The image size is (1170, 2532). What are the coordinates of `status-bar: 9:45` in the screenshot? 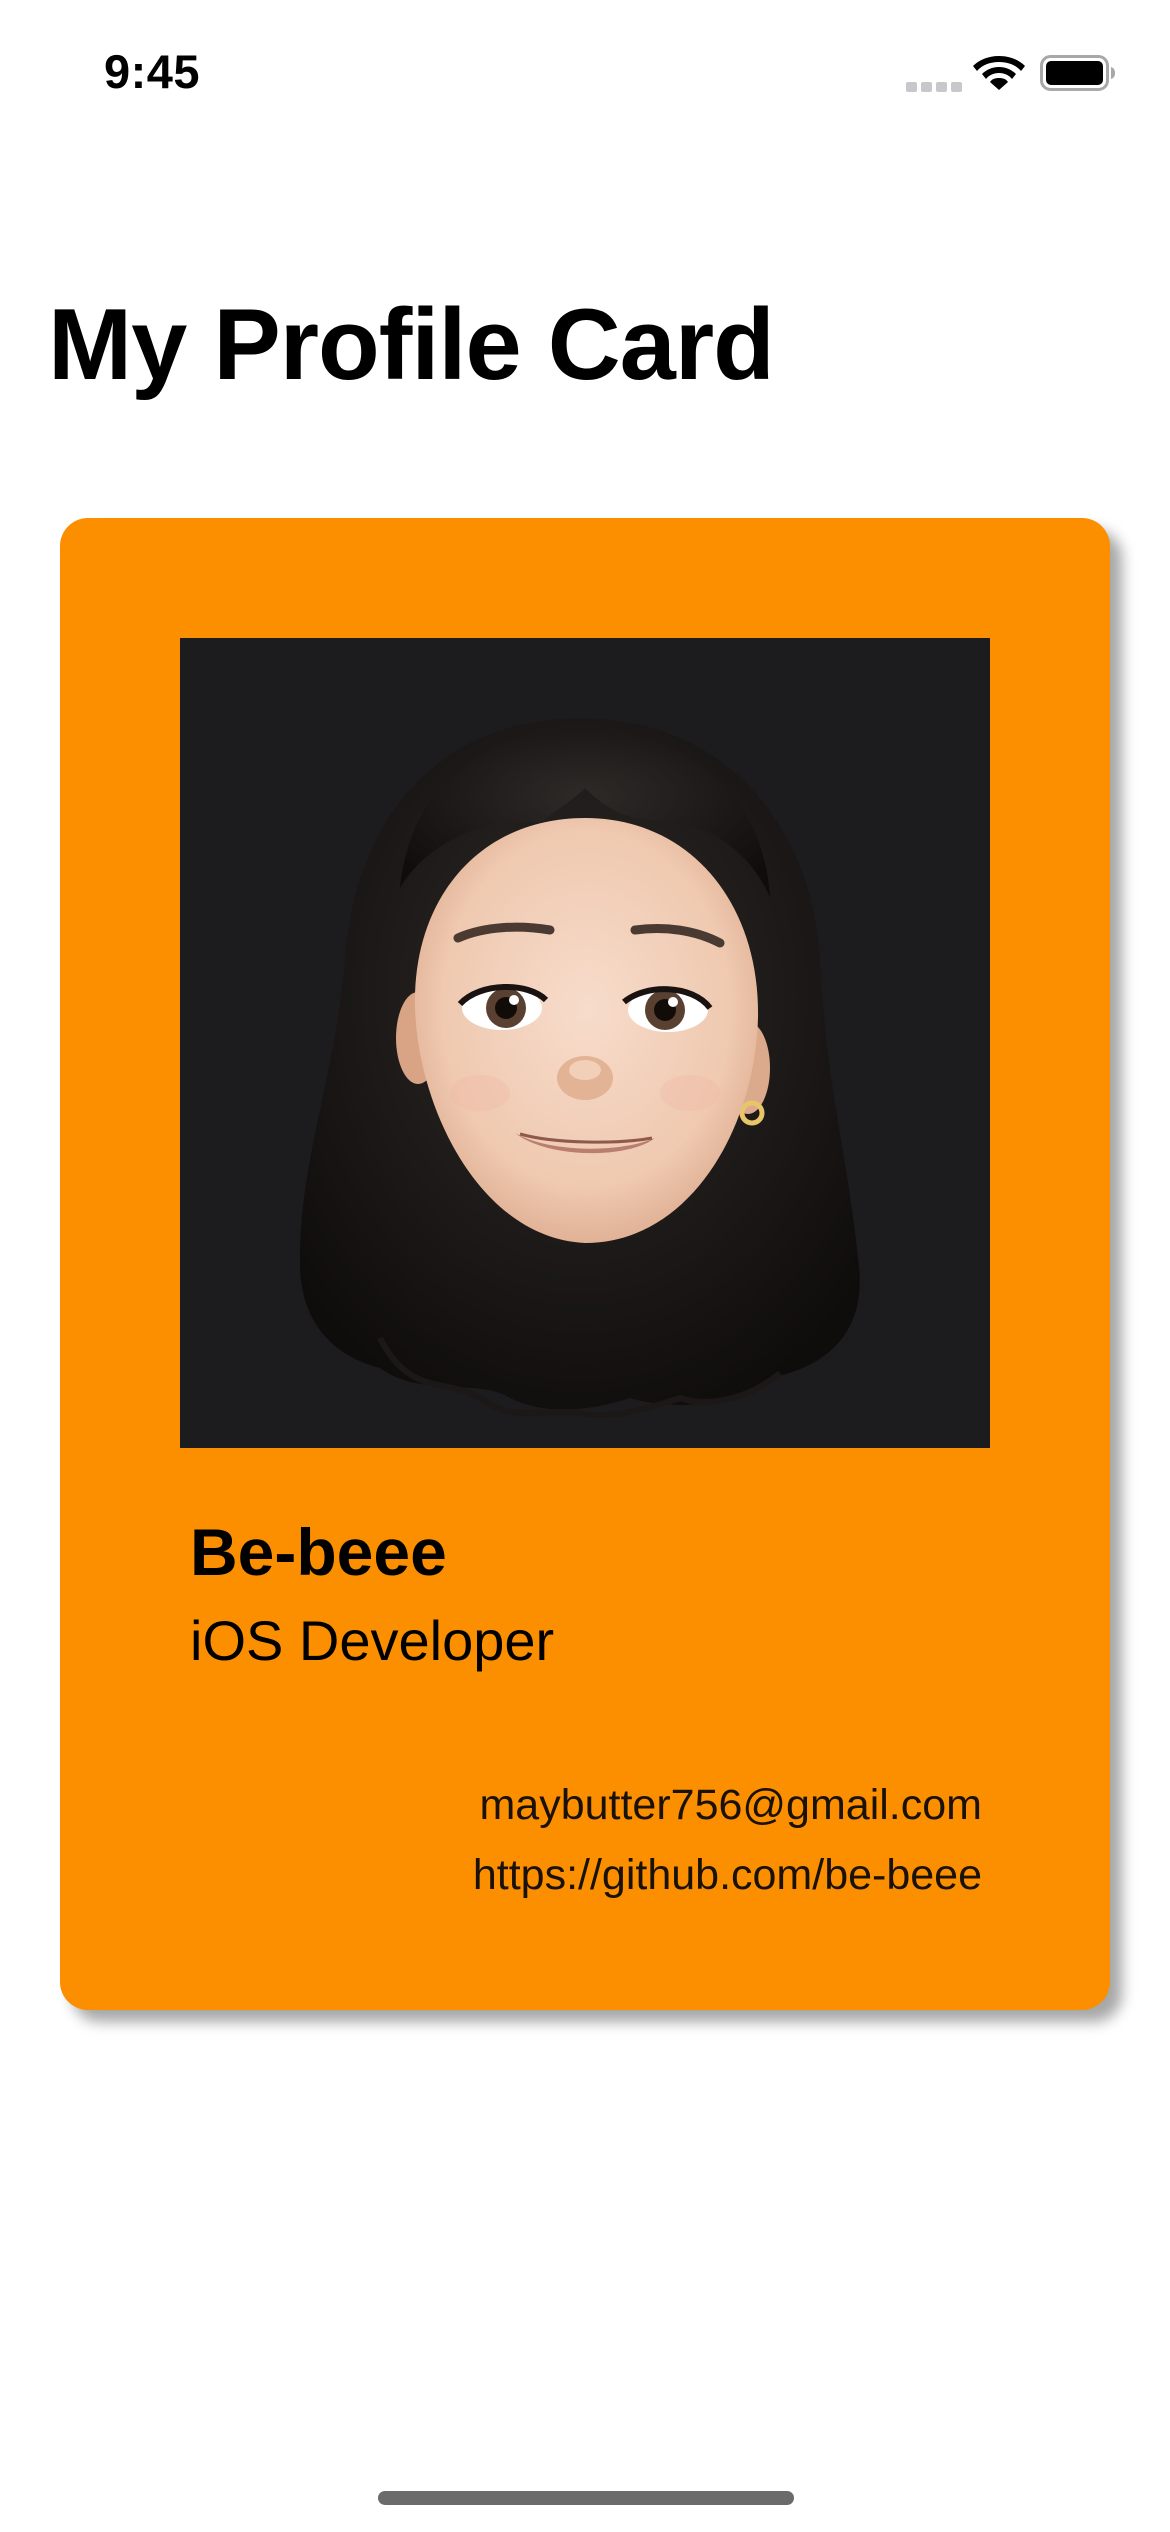 It's located at (585, 75).